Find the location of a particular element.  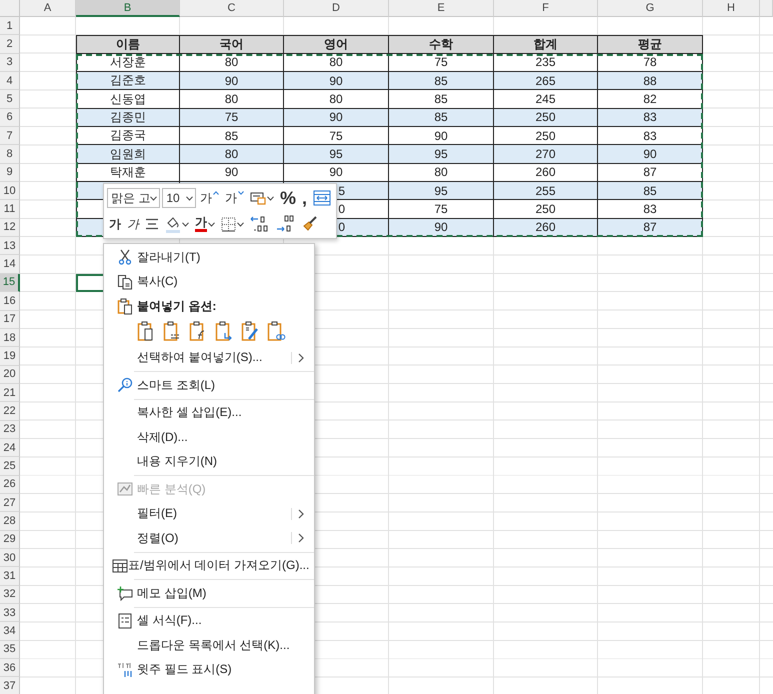

row-header: 4 is located at coordinates (10, 81).